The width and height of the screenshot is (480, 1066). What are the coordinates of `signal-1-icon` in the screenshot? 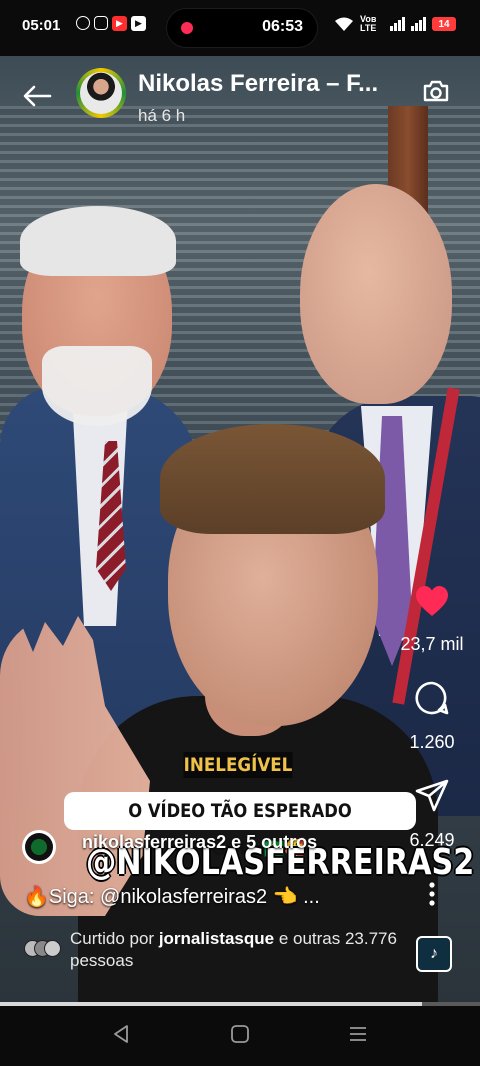 It's located at (397, 24).